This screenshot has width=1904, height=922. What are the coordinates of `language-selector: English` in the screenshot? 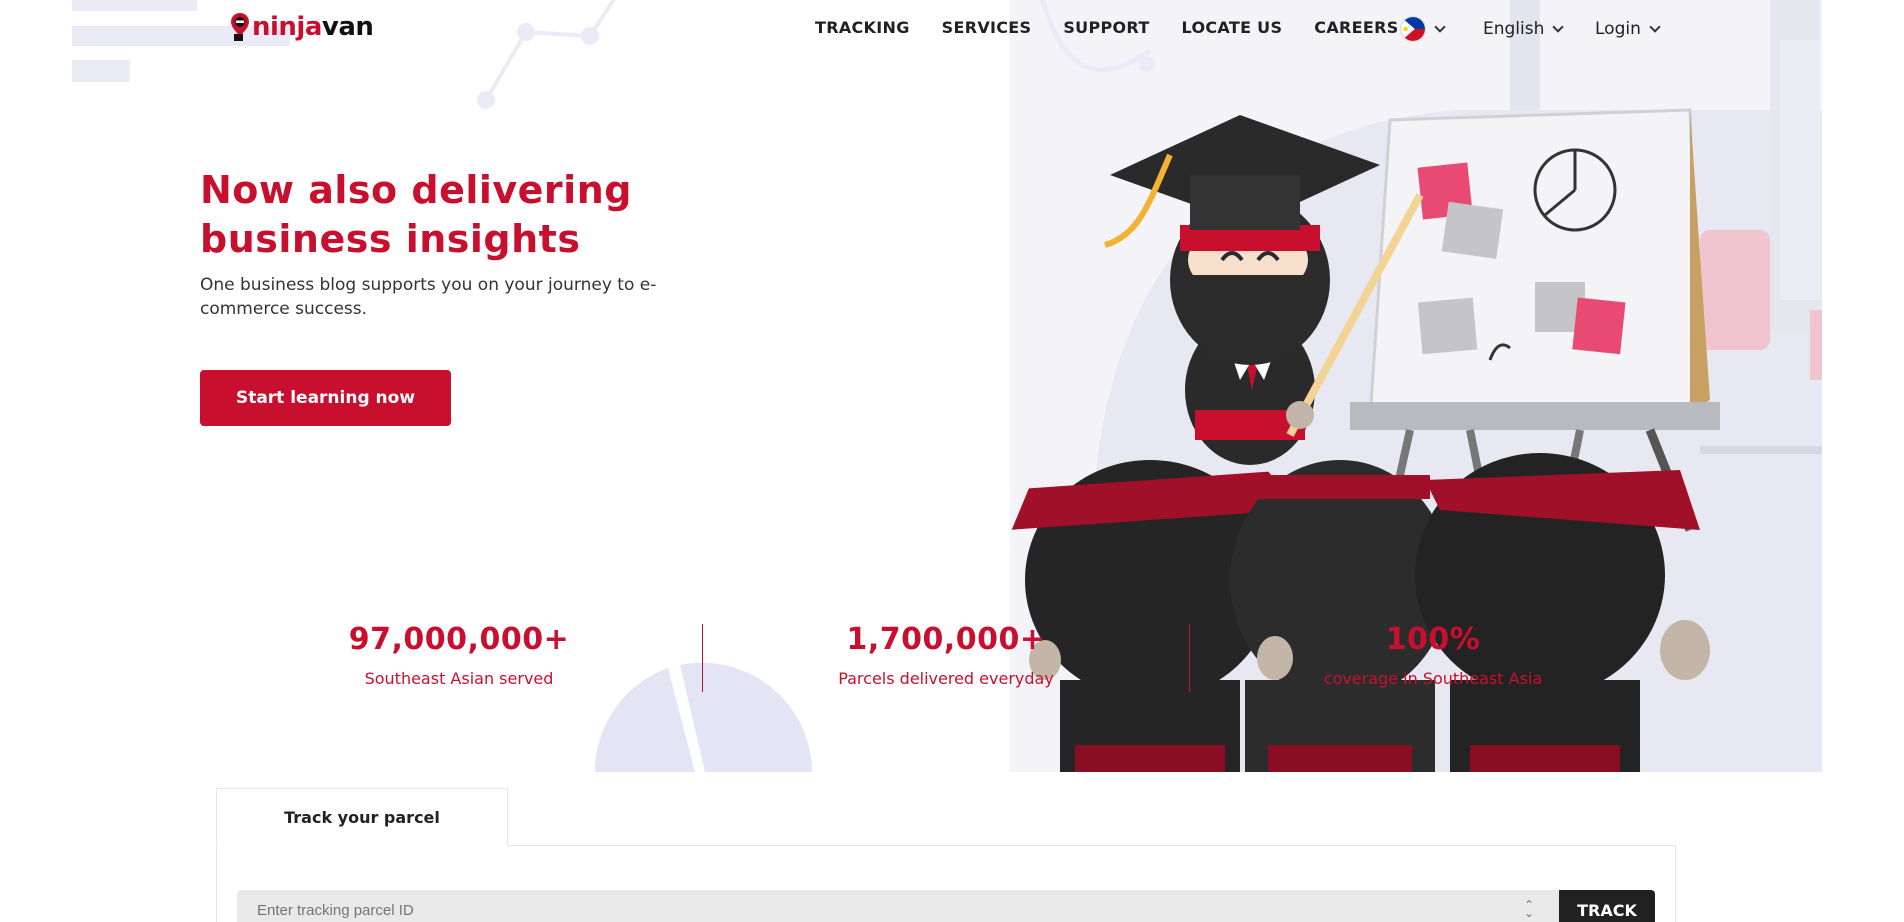 It's located at (1524, 29).